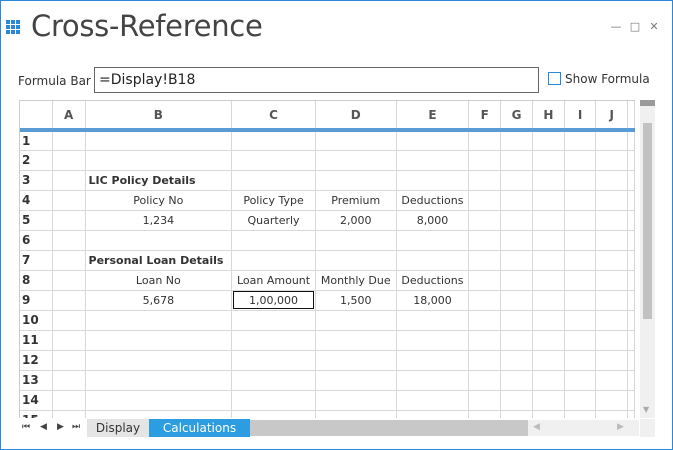 The image size is (673, 450). Describe the element at coordinates (580, 160) in the screenshot. I see `cell-i2` at that location.